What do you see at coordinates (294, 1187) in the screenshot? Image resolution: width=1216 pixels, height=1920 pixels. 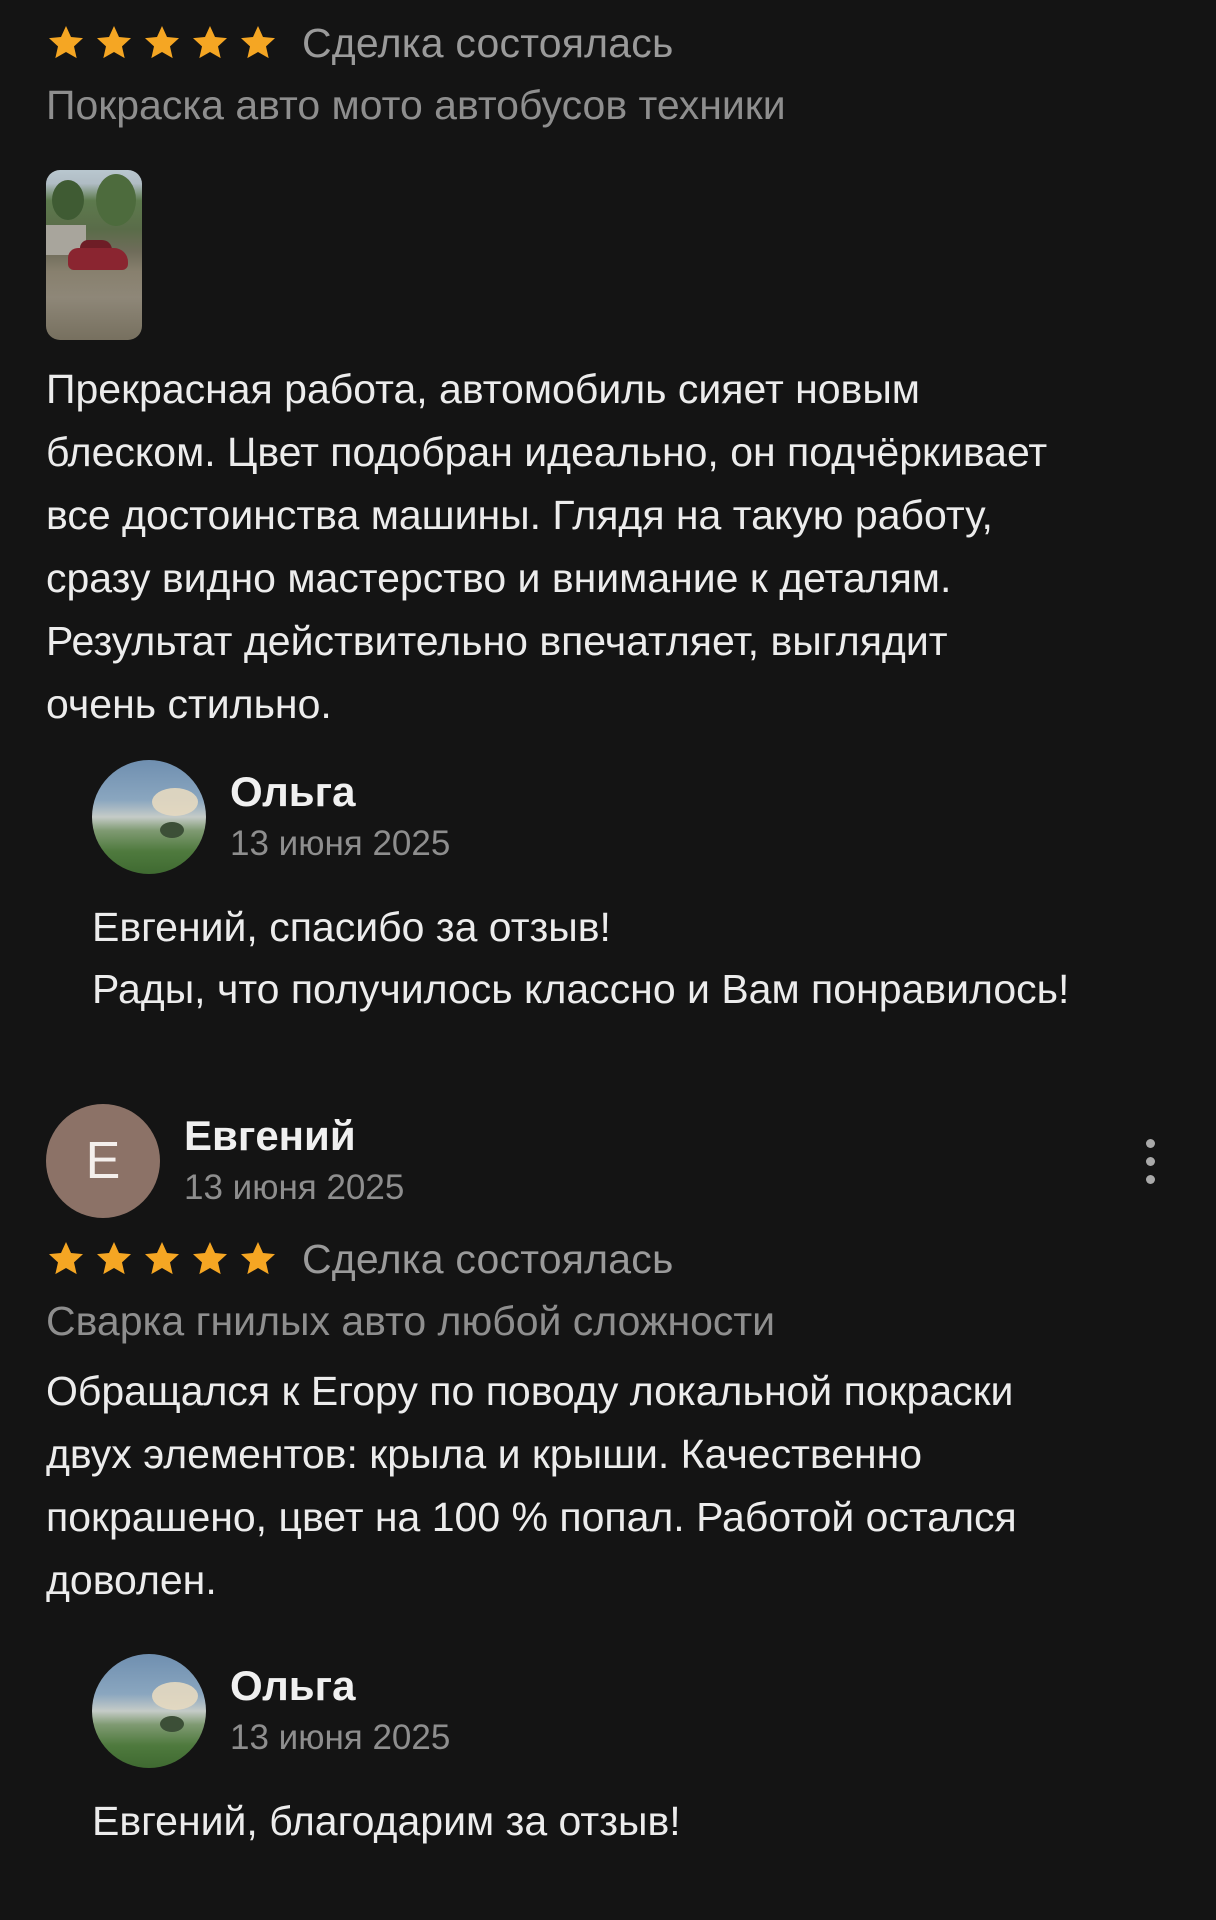 I see `review-date: 13 июня 2025` at bounding box center [294, 1187].